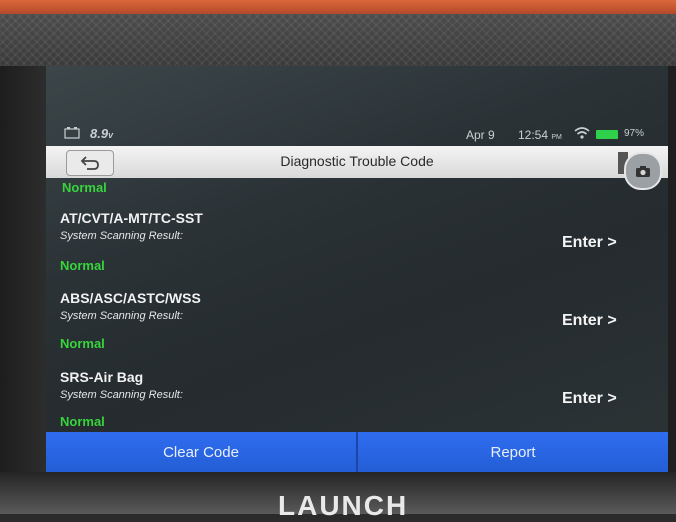 Image resolution: width=676 pixels, height=522 pixels. What do you see at coordinates (102, 377) in the screenshot?
I see `system-name: SRS-Air Bag` at bounding box center [102, 377].